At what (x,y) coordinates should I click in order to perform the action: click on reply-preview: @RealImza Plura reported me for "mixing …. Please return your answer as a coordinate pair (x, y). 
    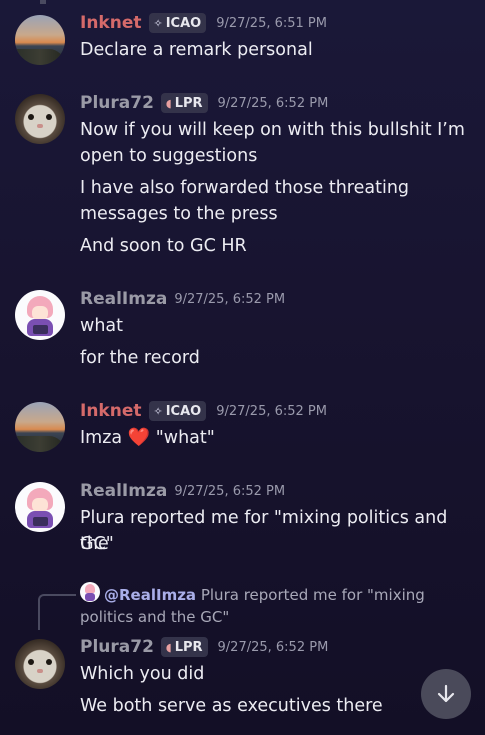
    Looking at the image, I should click on (265, 606).